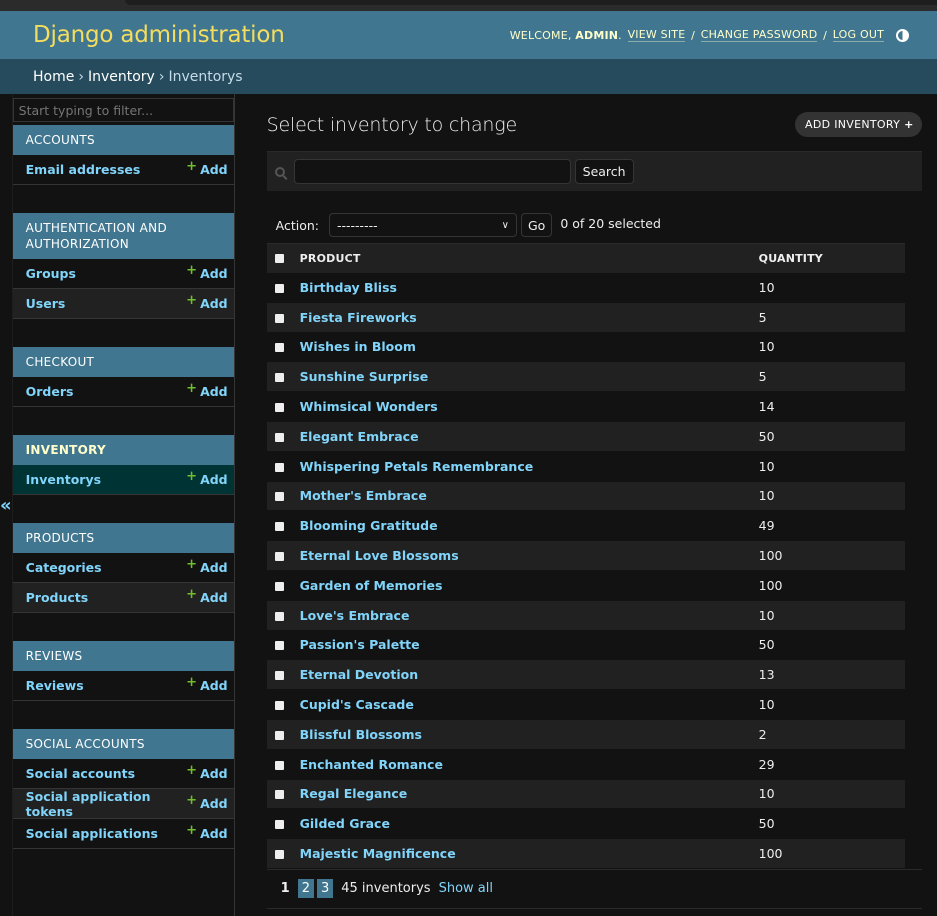 This screenshot has width=937, height=916. Describe the element at coordinates (123, 450) in the screenshot. I see `module-caption: INVENTORY` at that location.